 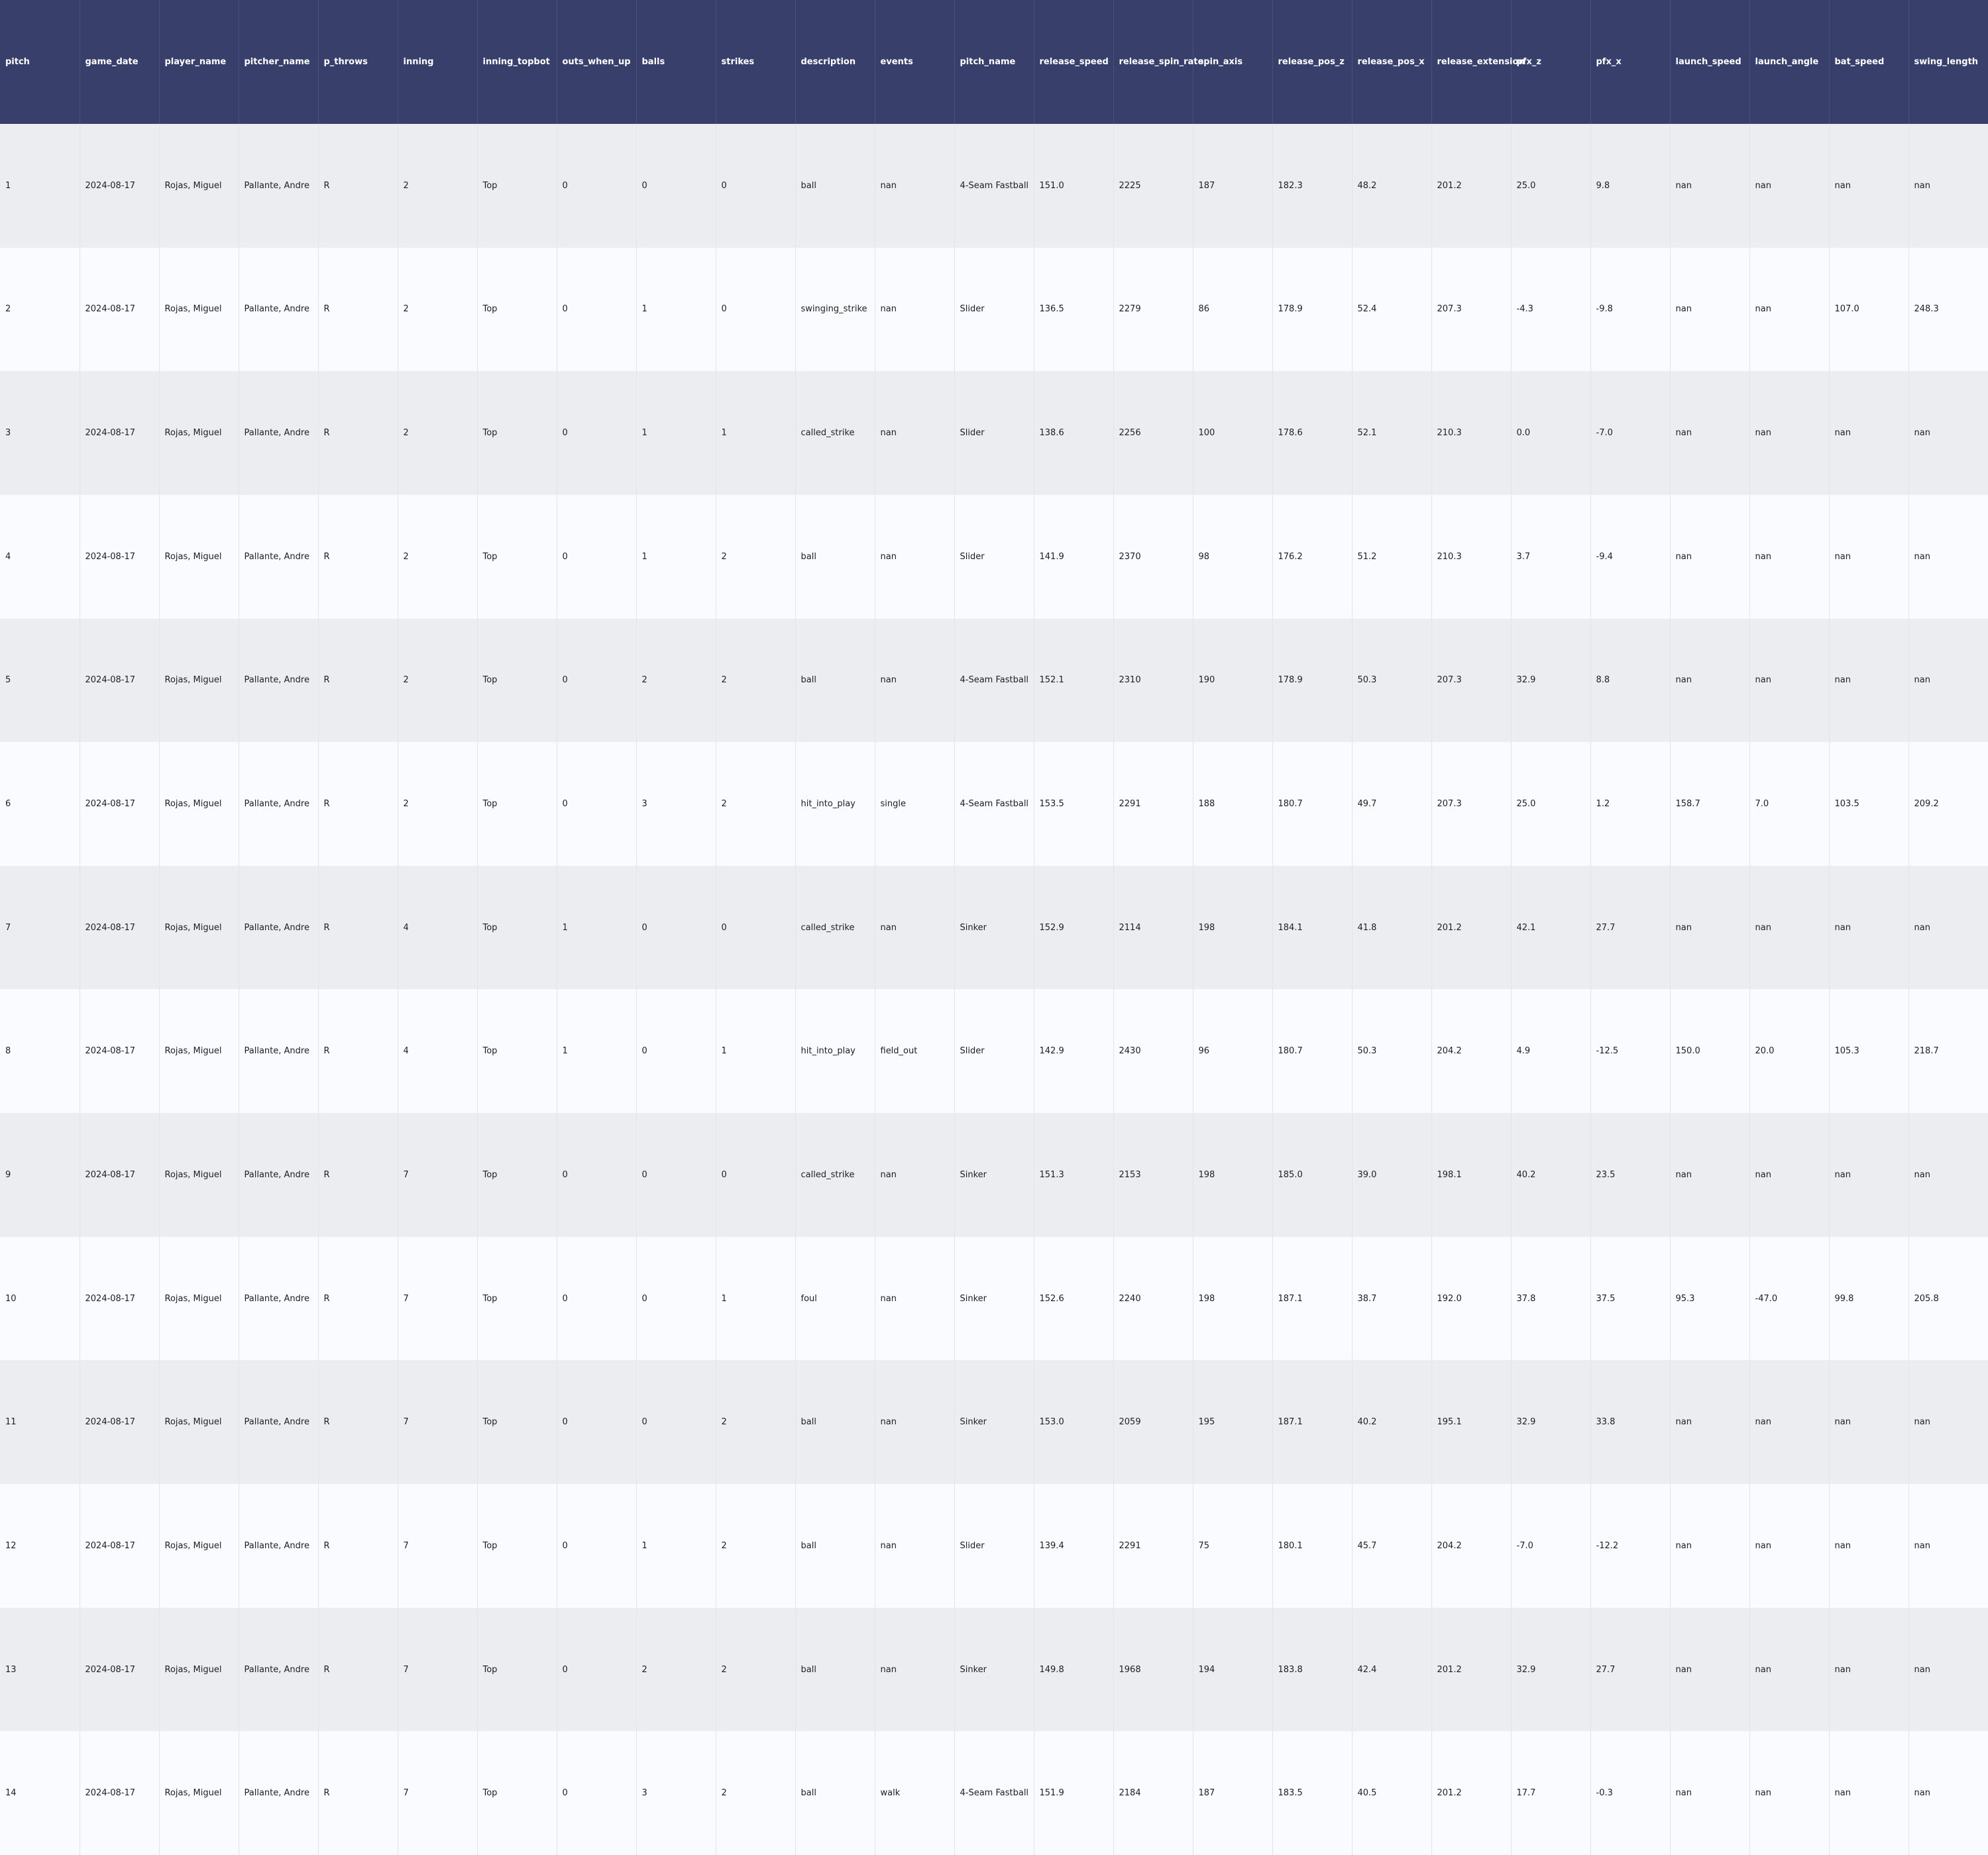 I want to click on column-header-release-spin-rate: release_spin_rate, so click(x=1158, y=62).